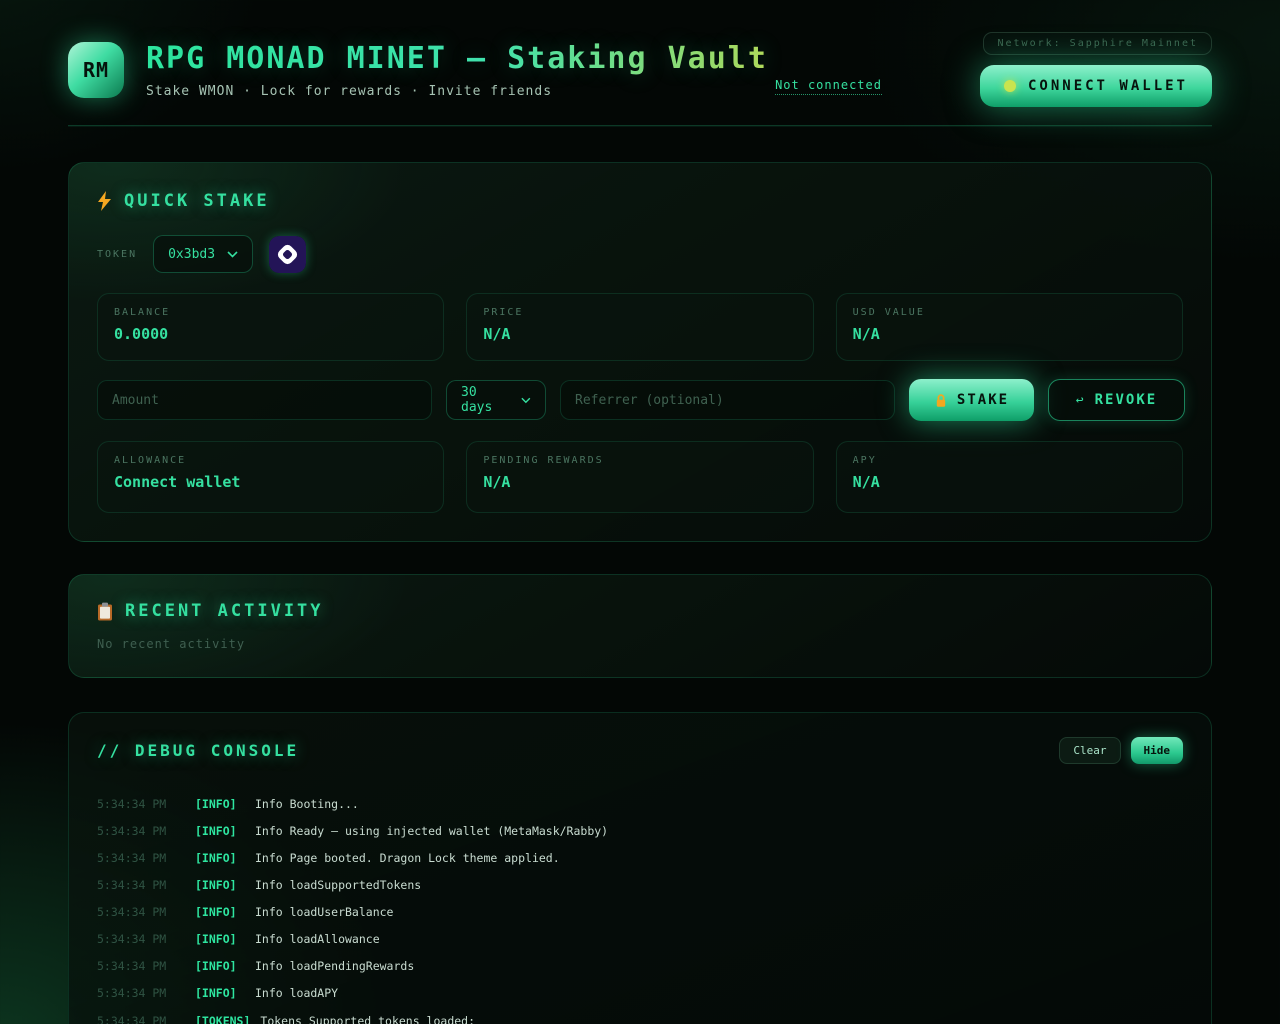 The width and height of the screenshot is (1280, 1024). Describe the element at coordinates (640, 611) in the screenshot. I see `recent-activity-title-row: RECENT ACTIVITY` at that location.